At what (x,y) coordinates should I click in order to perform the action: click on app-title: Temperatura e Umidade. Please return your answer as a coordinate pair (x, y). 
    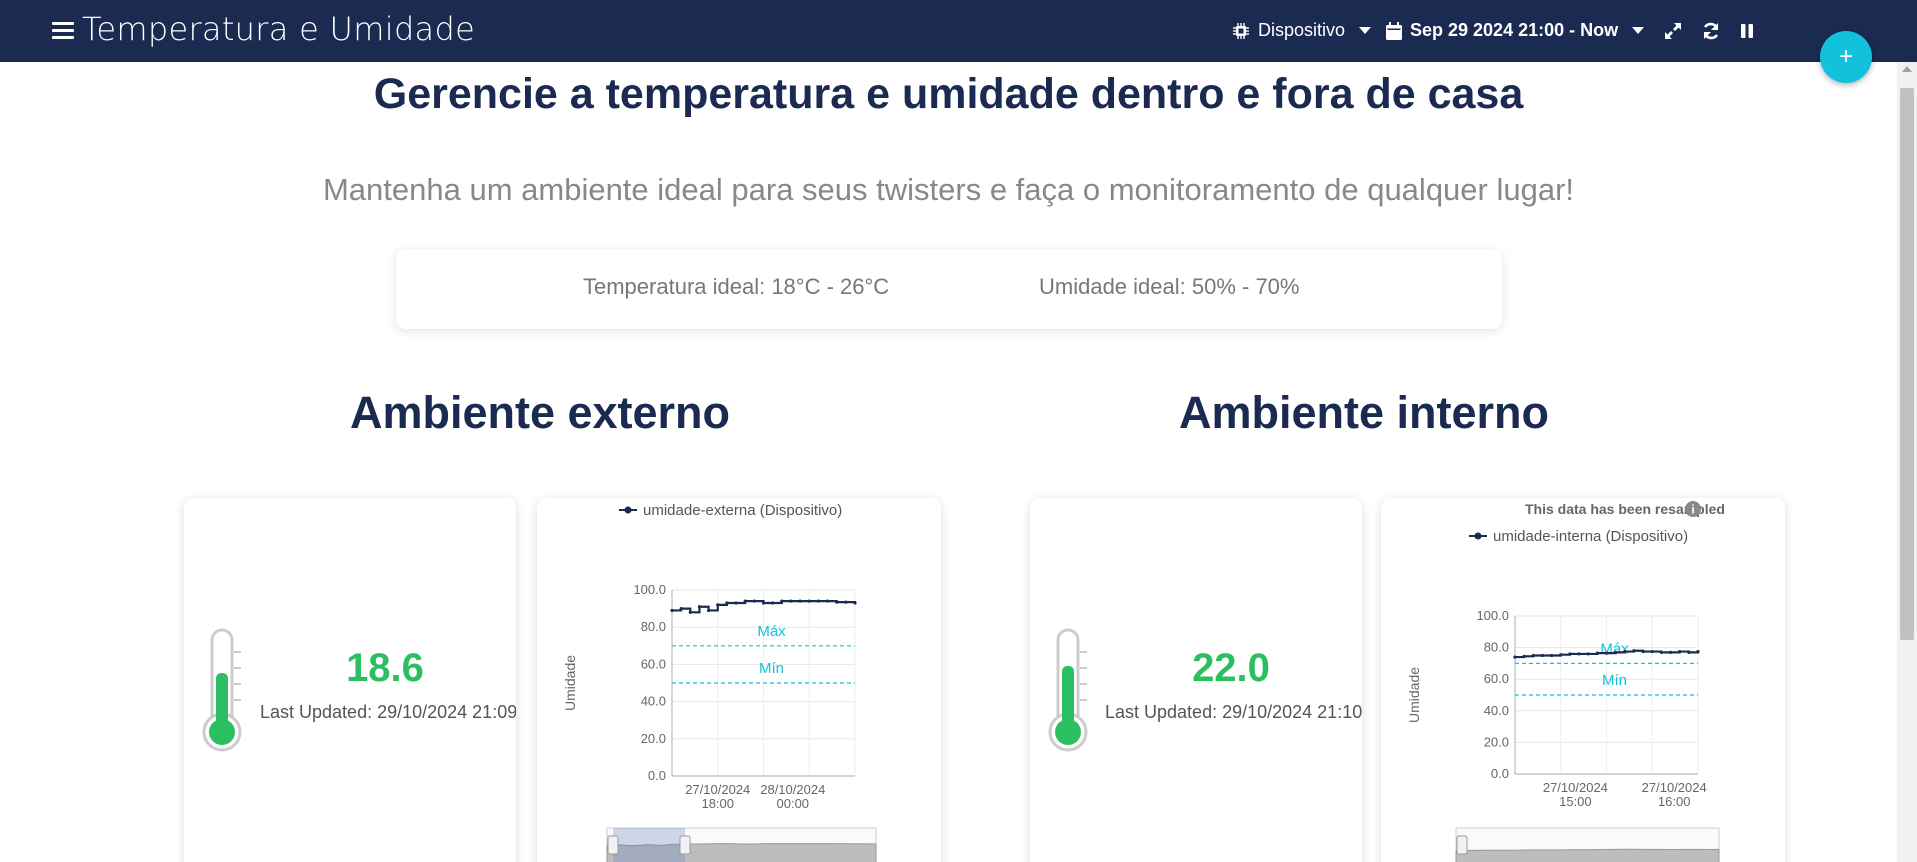
    Looking at the image, I should click on (279, 29).